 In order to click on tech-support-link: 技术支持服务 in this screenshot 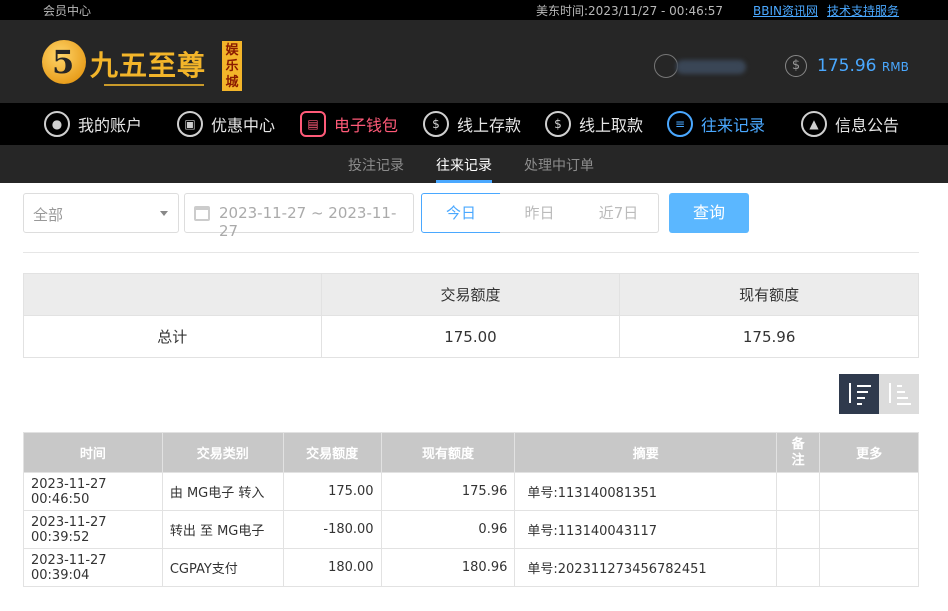, I will do `click(863, 10)`.